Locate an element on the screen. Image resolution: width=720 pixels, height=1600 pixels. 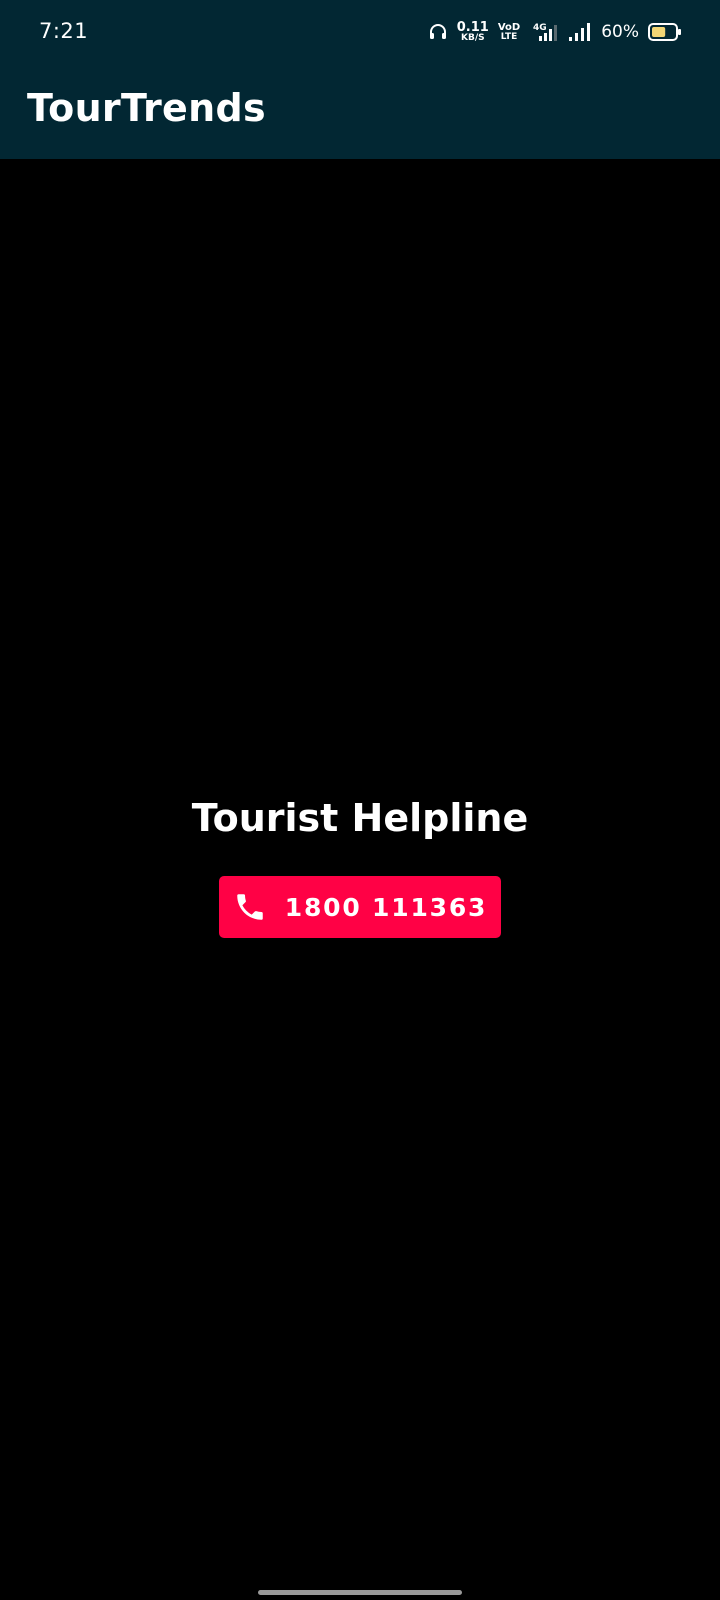
network-speed-icon: 0.11 KB/S is located at coordinates (473, 32).